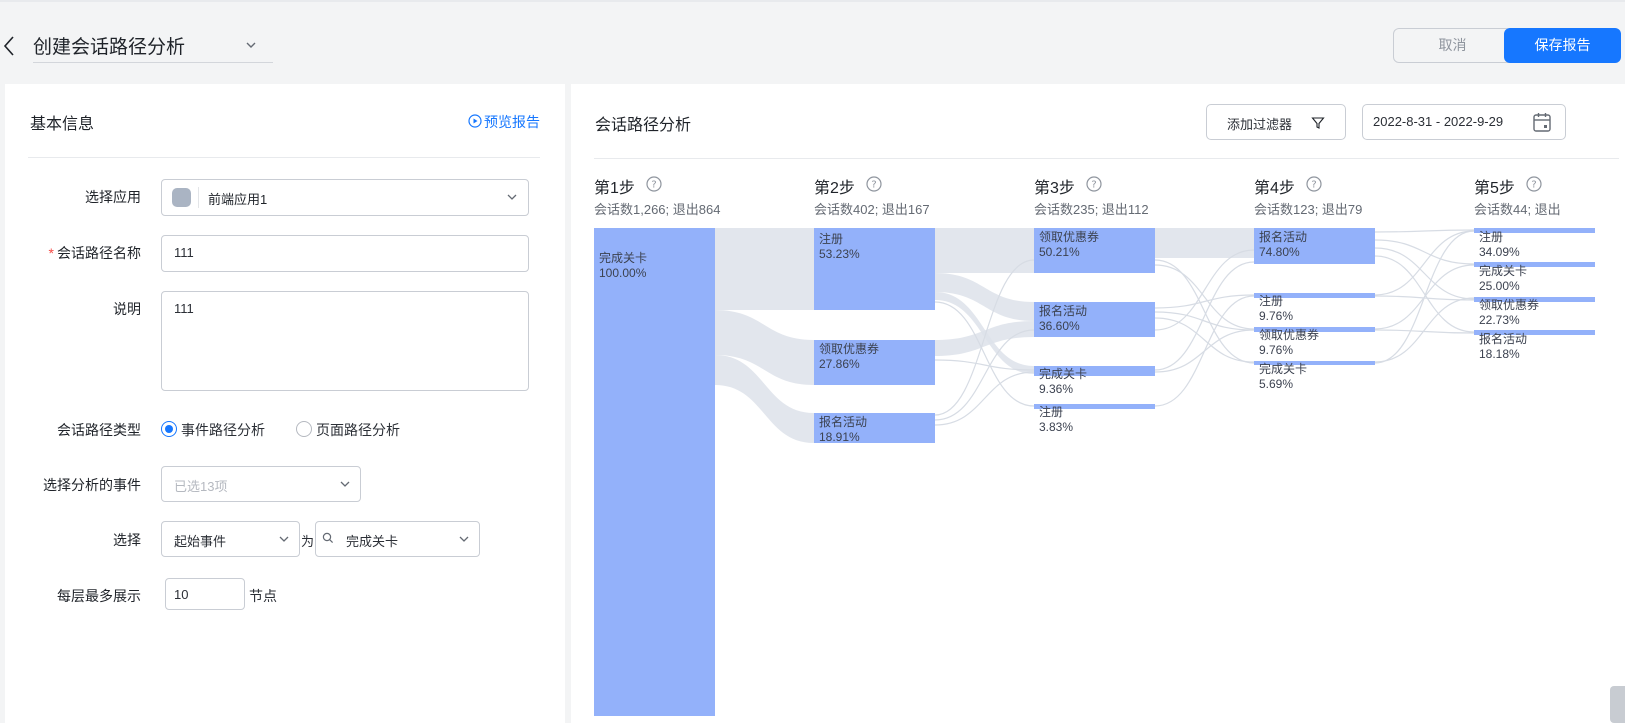  What do you see at coordinates (109, 45) in the screenshot?
I see `page-title: 创建会话路径分析` at bounding box center [109, 45].